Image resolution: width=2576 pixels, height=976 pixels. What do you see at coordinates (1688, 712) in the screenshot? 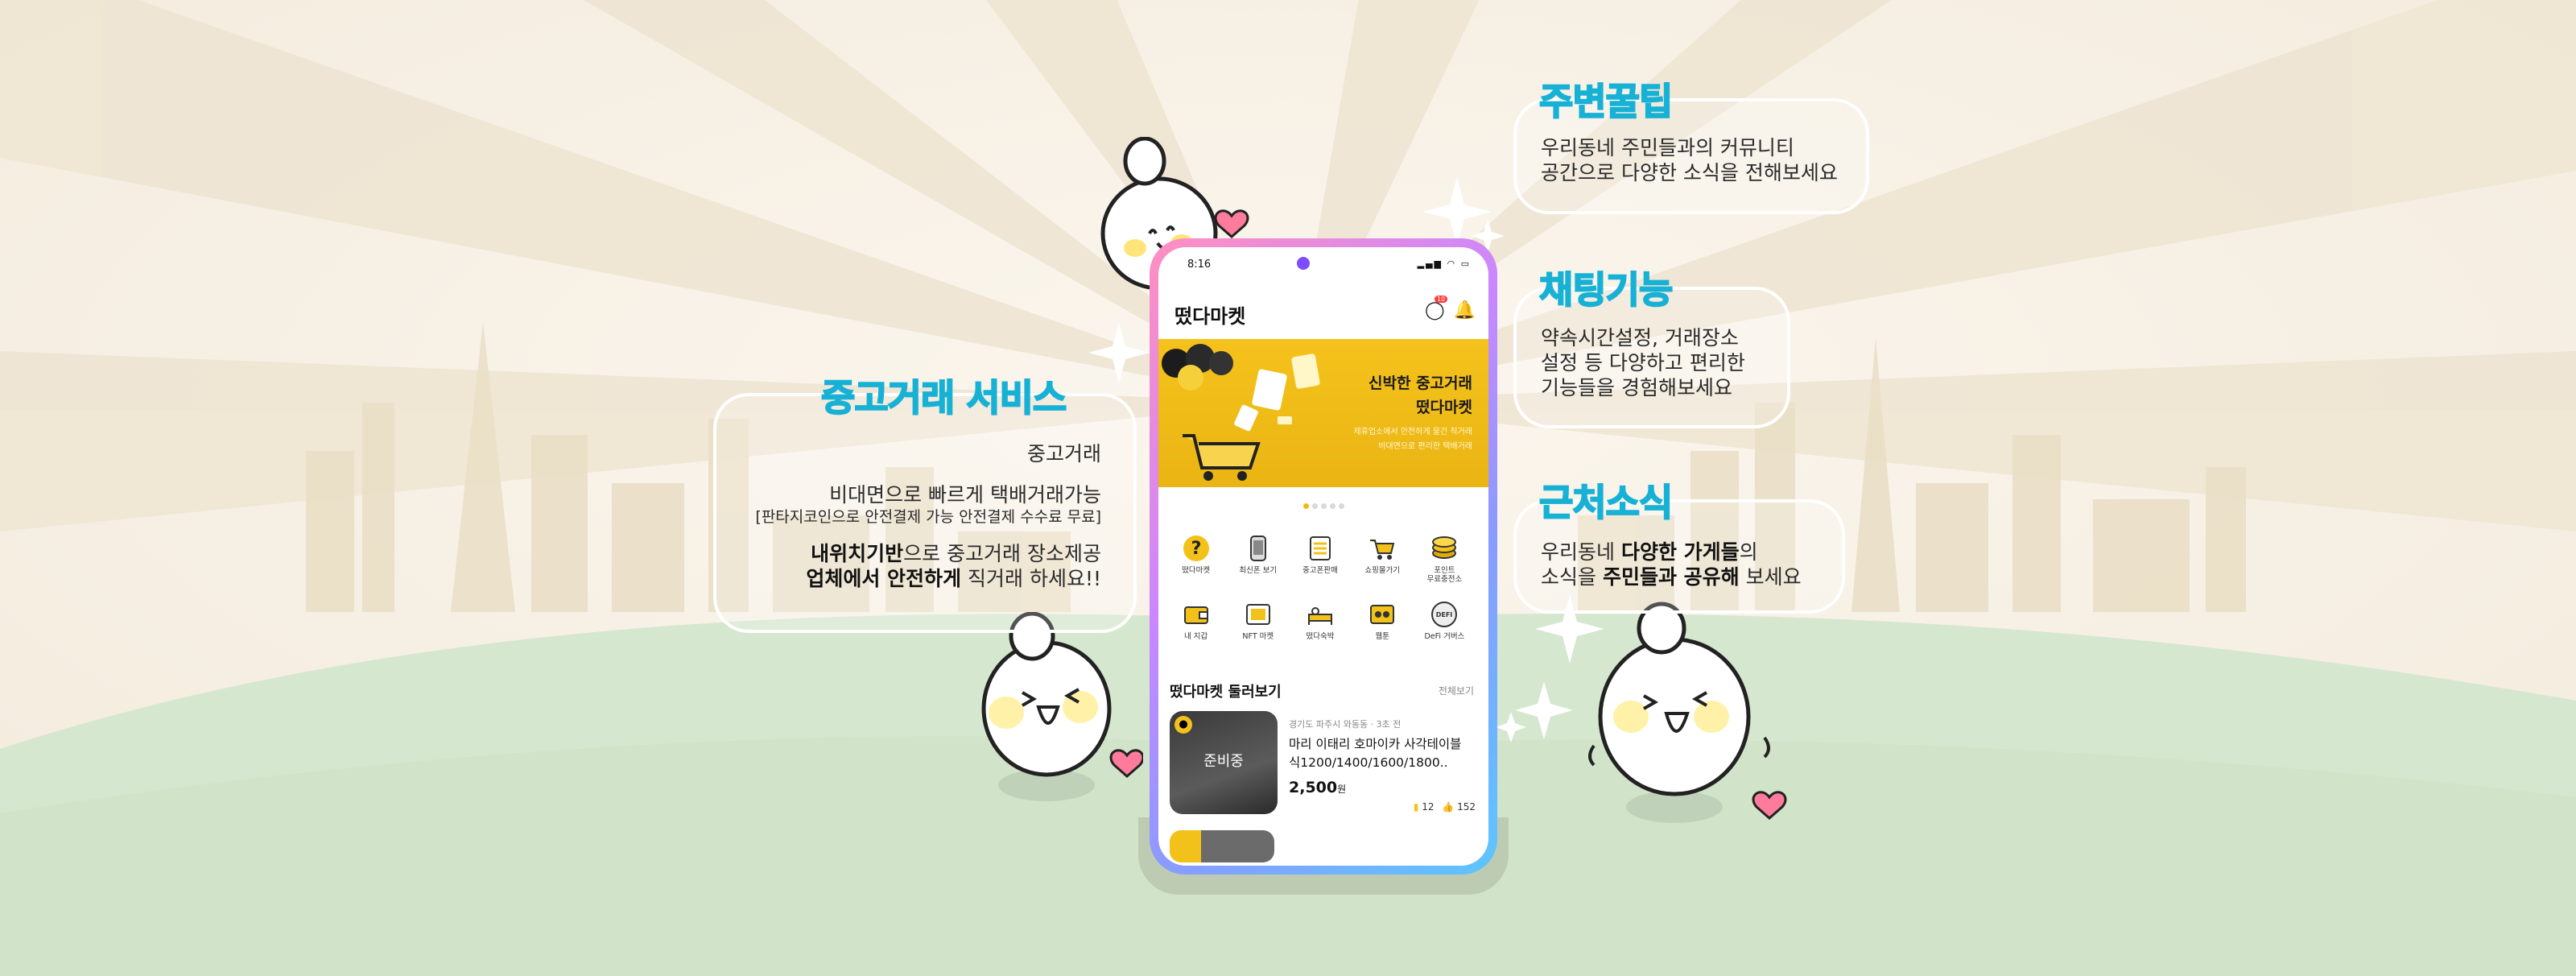
I see `mascot-right` at bounding box center [1688, 712].